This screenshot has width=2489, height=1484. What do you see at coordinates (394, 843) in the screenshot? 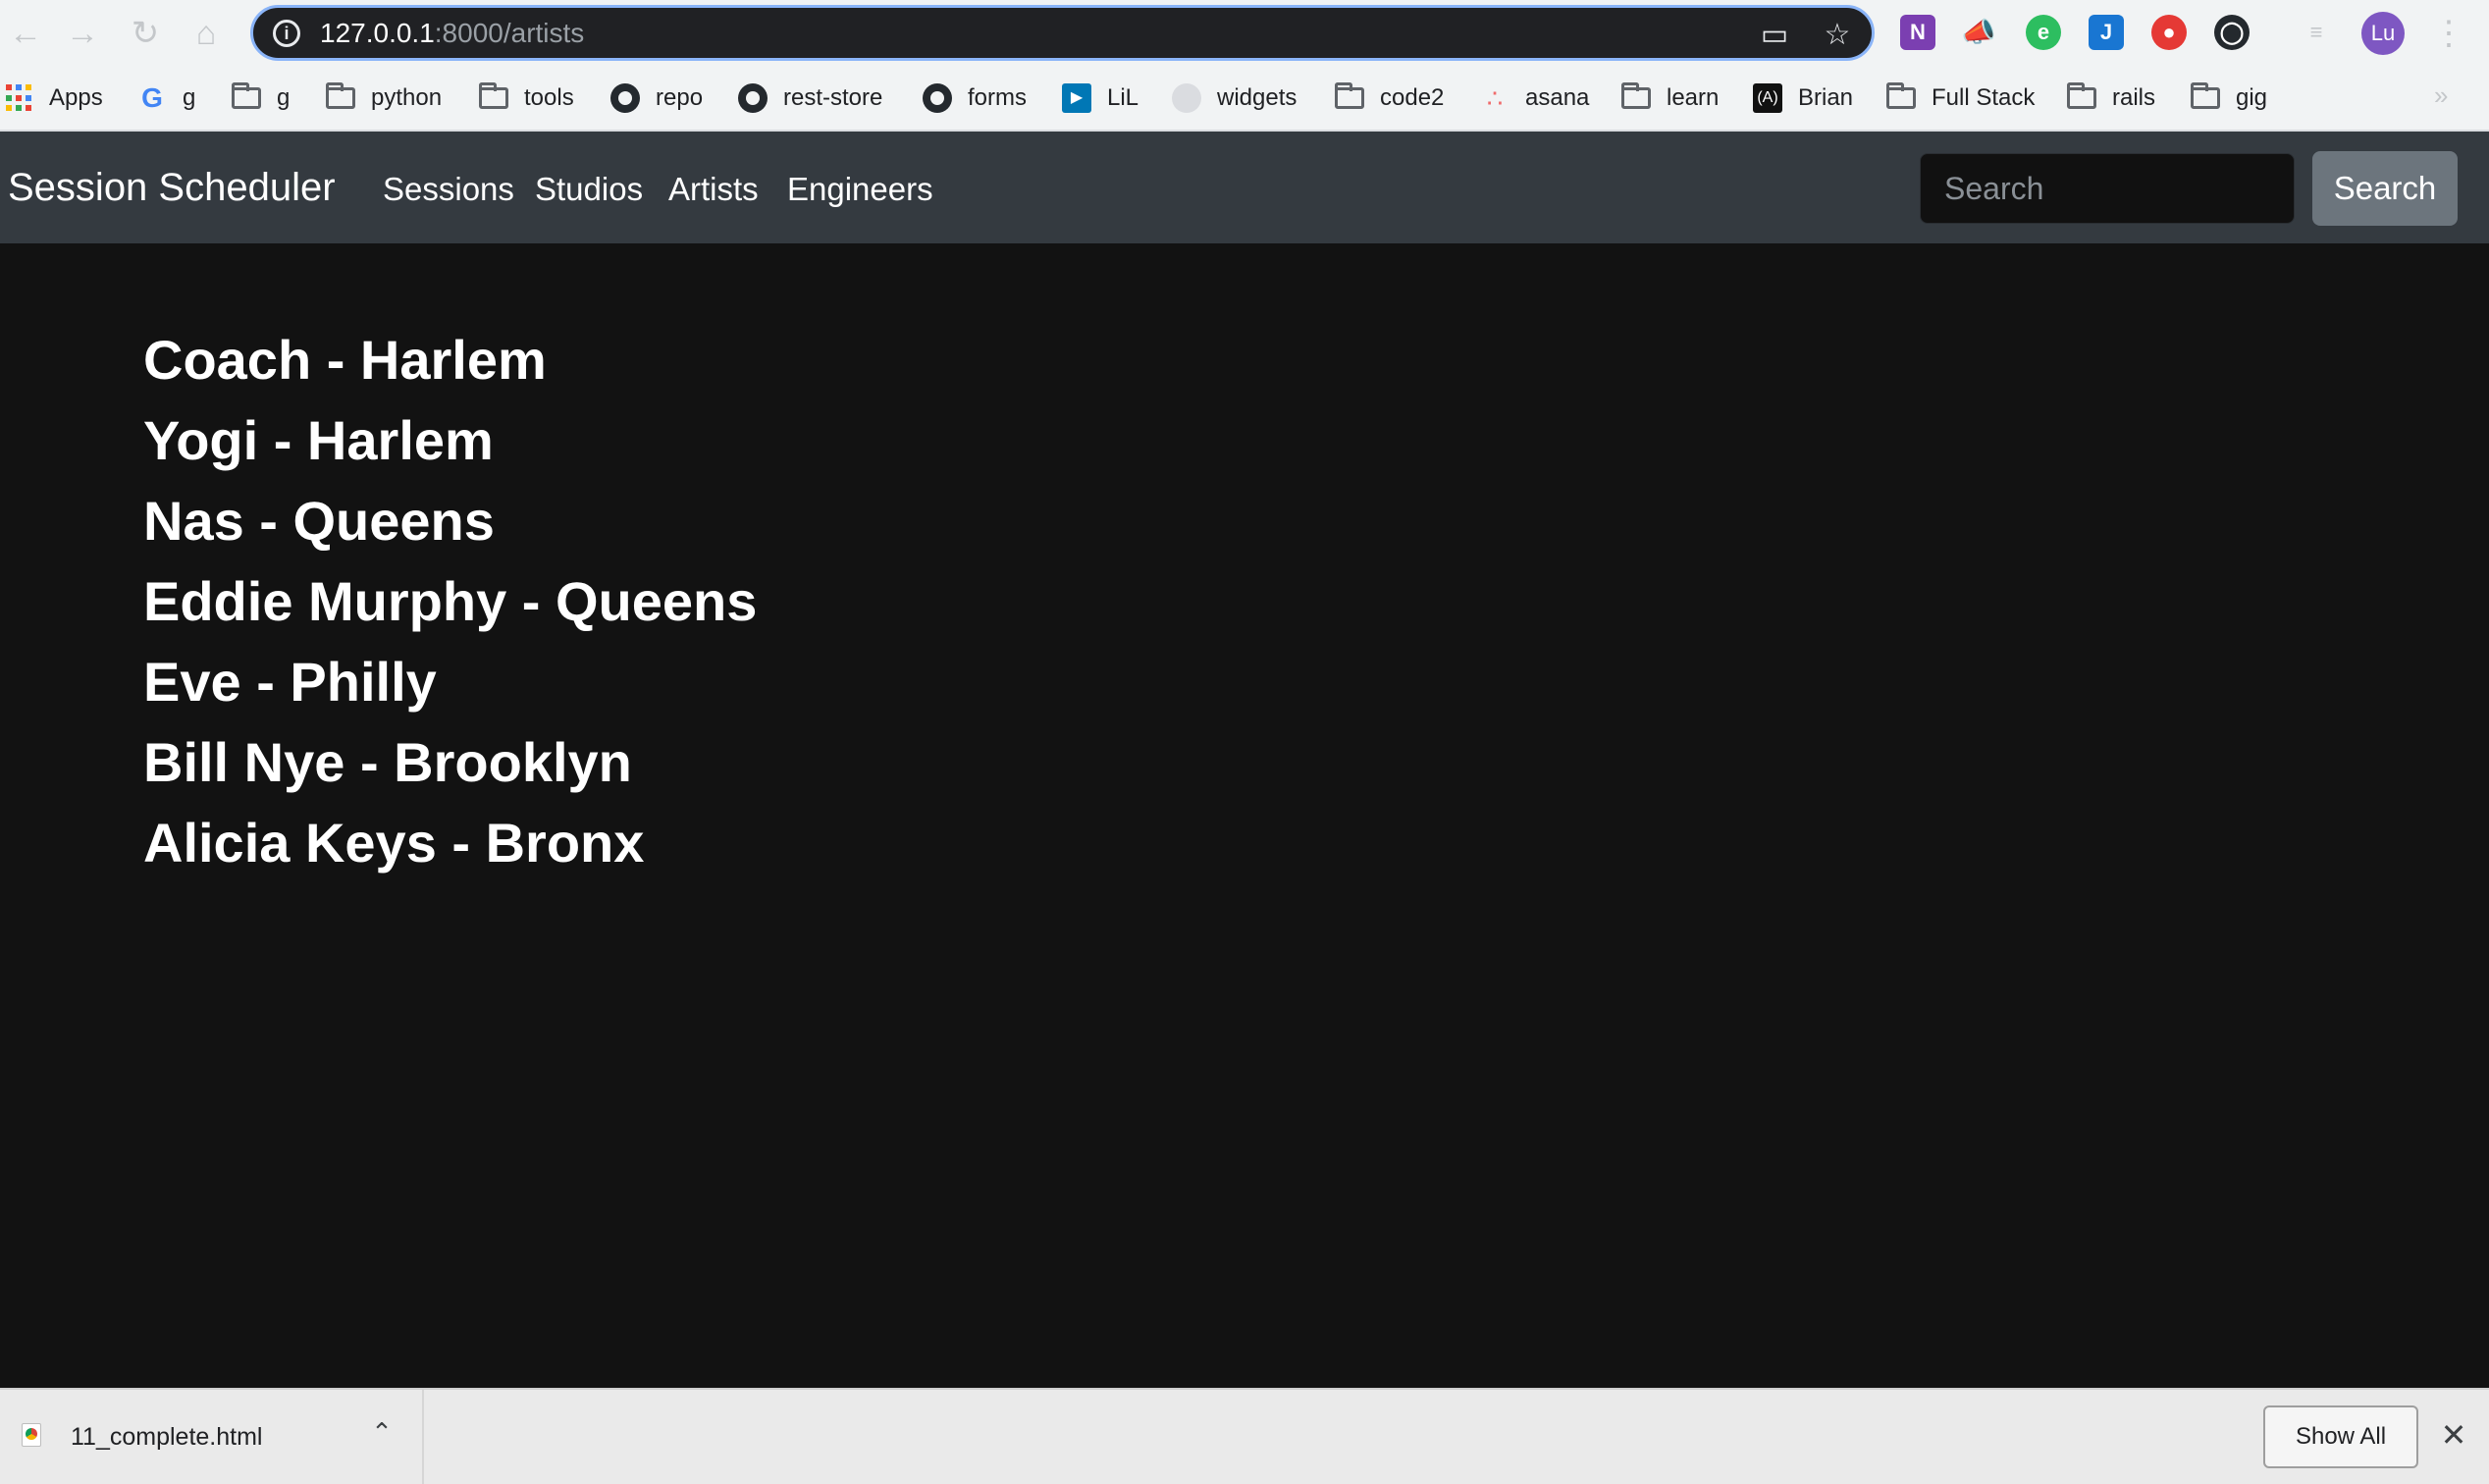
I see `artist-item: Alicia Keys - Bronx` at bounding box center [394, 843].